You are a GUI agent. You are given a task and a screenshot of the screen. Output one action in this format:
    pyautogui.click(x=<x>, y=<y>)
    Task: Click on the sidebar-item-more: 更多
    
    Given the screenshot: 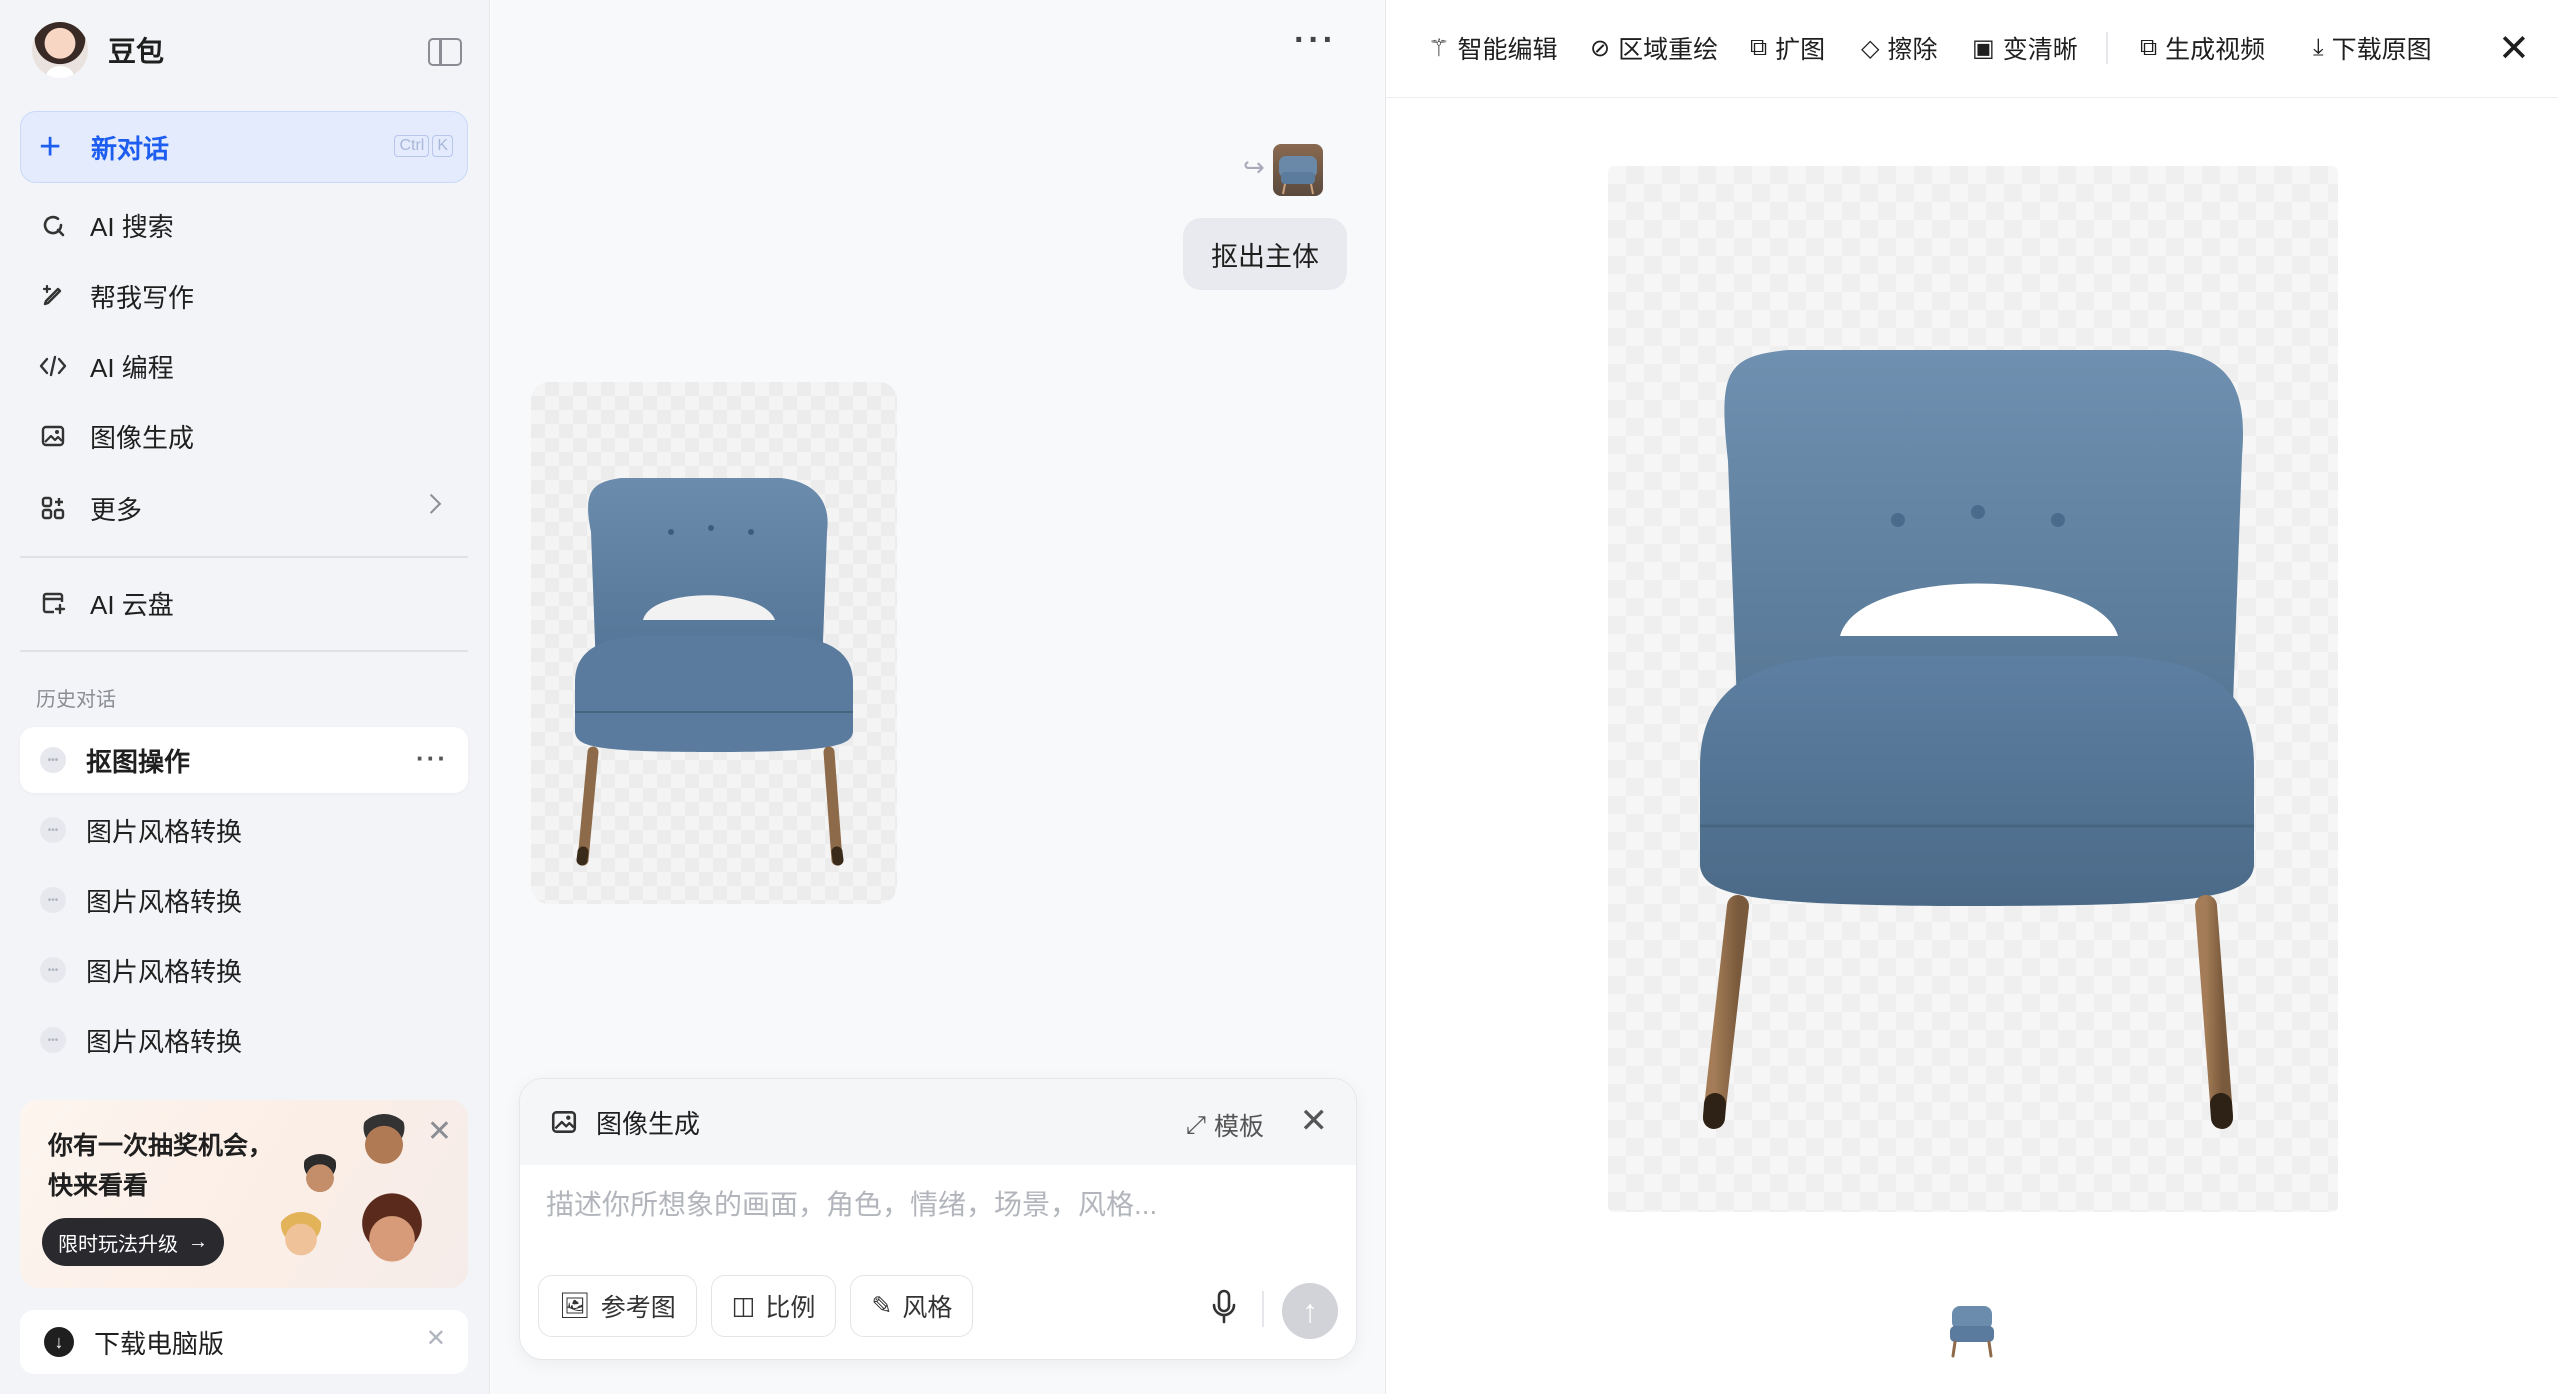 What is the action you would take?
    pyautogui.click(x=244, y=508)
    